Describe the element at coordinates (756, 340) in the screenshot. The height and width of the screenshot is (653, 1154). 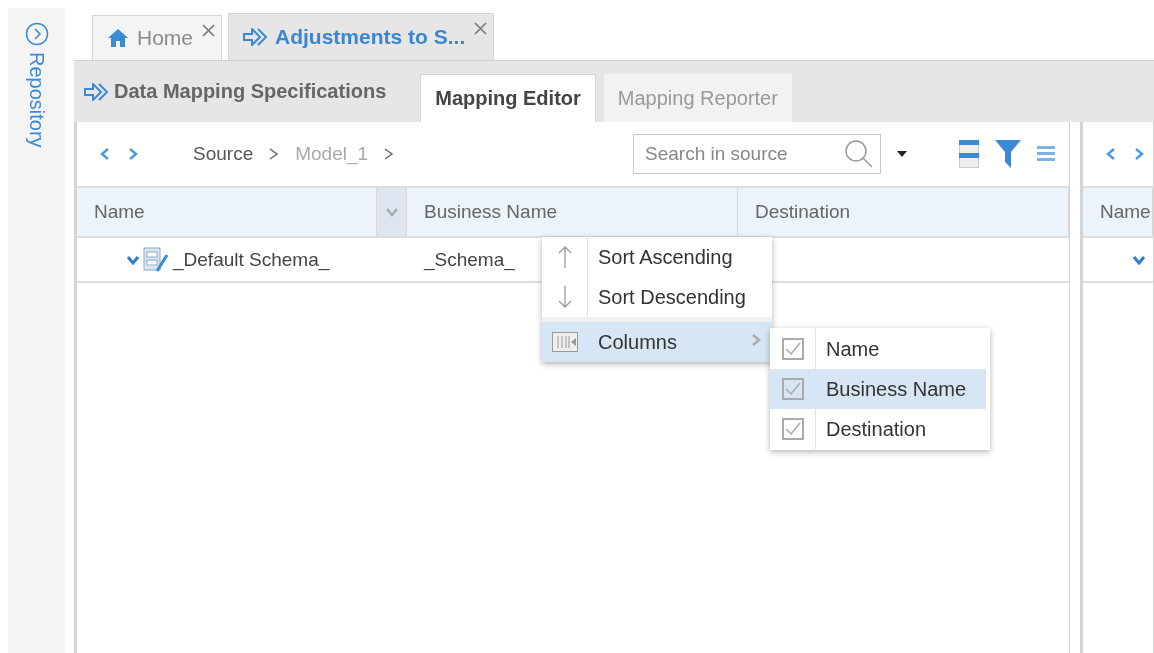
I see `submenu-chevron-icon` at that location.